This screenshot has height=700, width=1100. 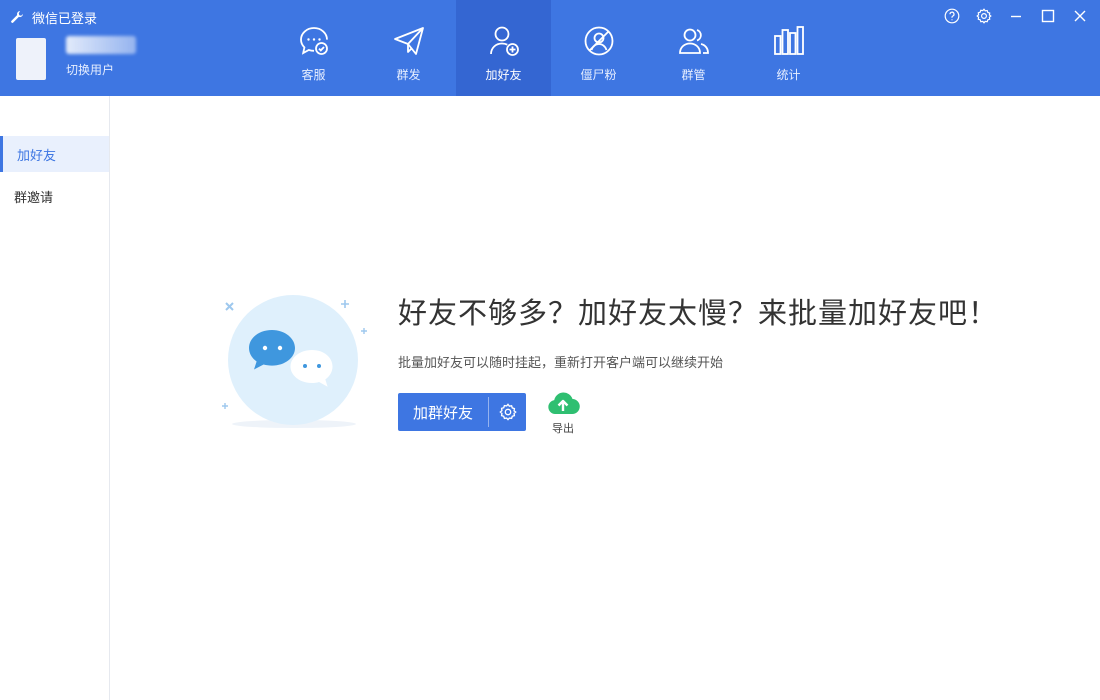 I want to click on top-header: 微信已登录 切换用户 客服 群发 加好友 僵尸粉 群管 统计, so click(x=550, y=48).